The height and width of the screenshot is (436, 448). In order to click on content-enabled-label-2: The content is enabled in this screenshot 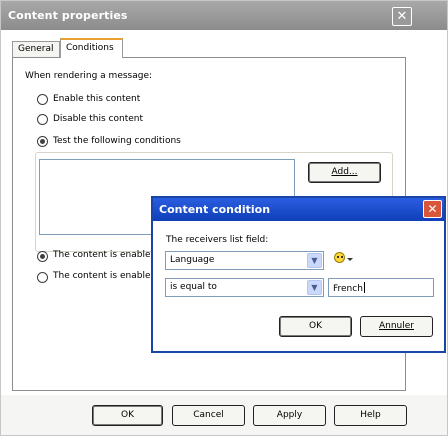, I will do `click(105, 276)`.